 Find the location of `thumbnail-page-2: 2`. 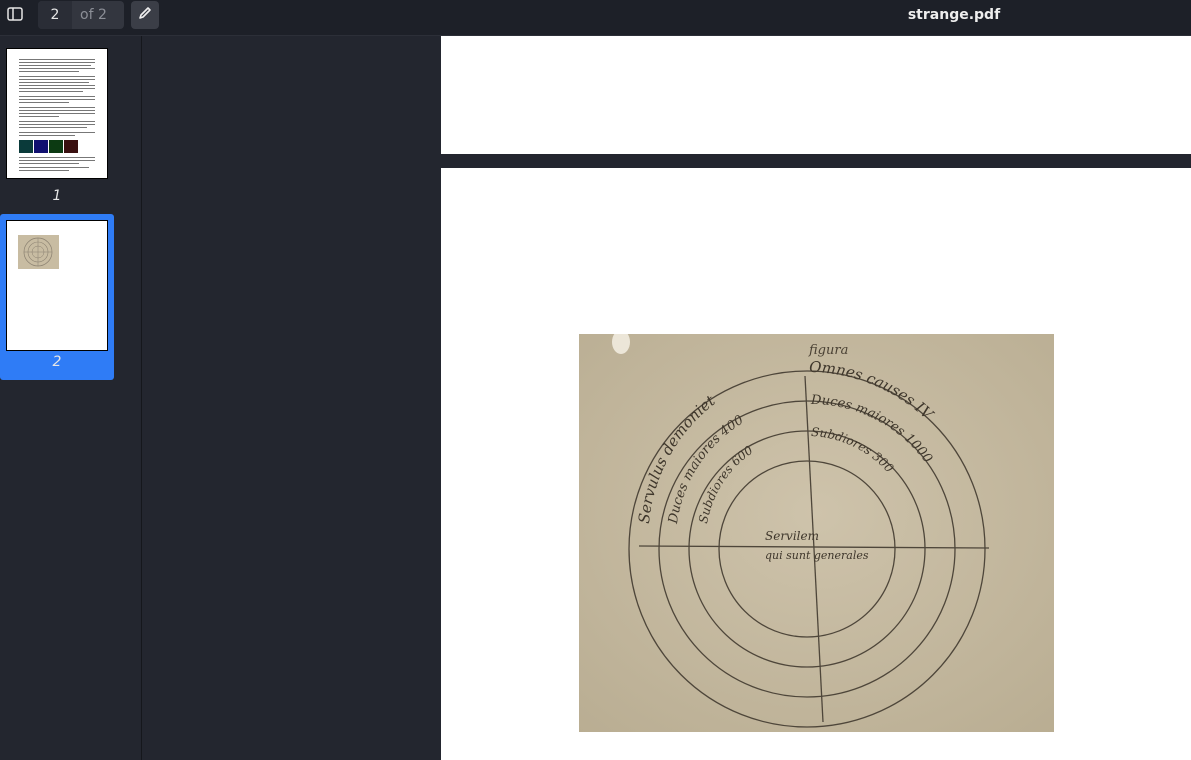

thumbnail-page-2: 2 is located at coordinates (57, 297).